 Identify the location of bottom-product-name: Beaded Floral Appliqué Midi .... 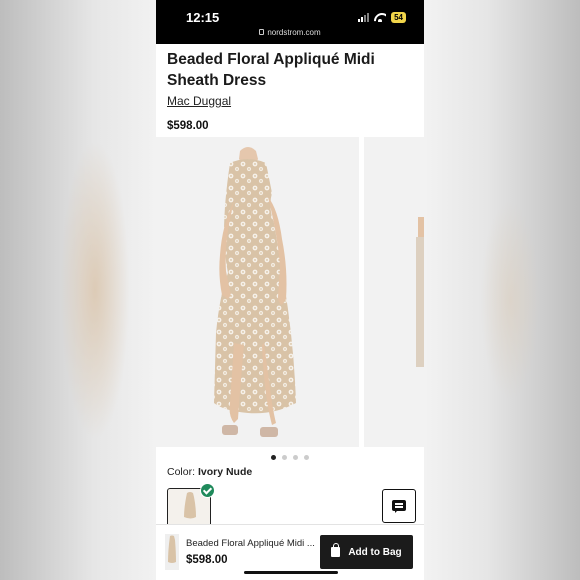
(250, 543).